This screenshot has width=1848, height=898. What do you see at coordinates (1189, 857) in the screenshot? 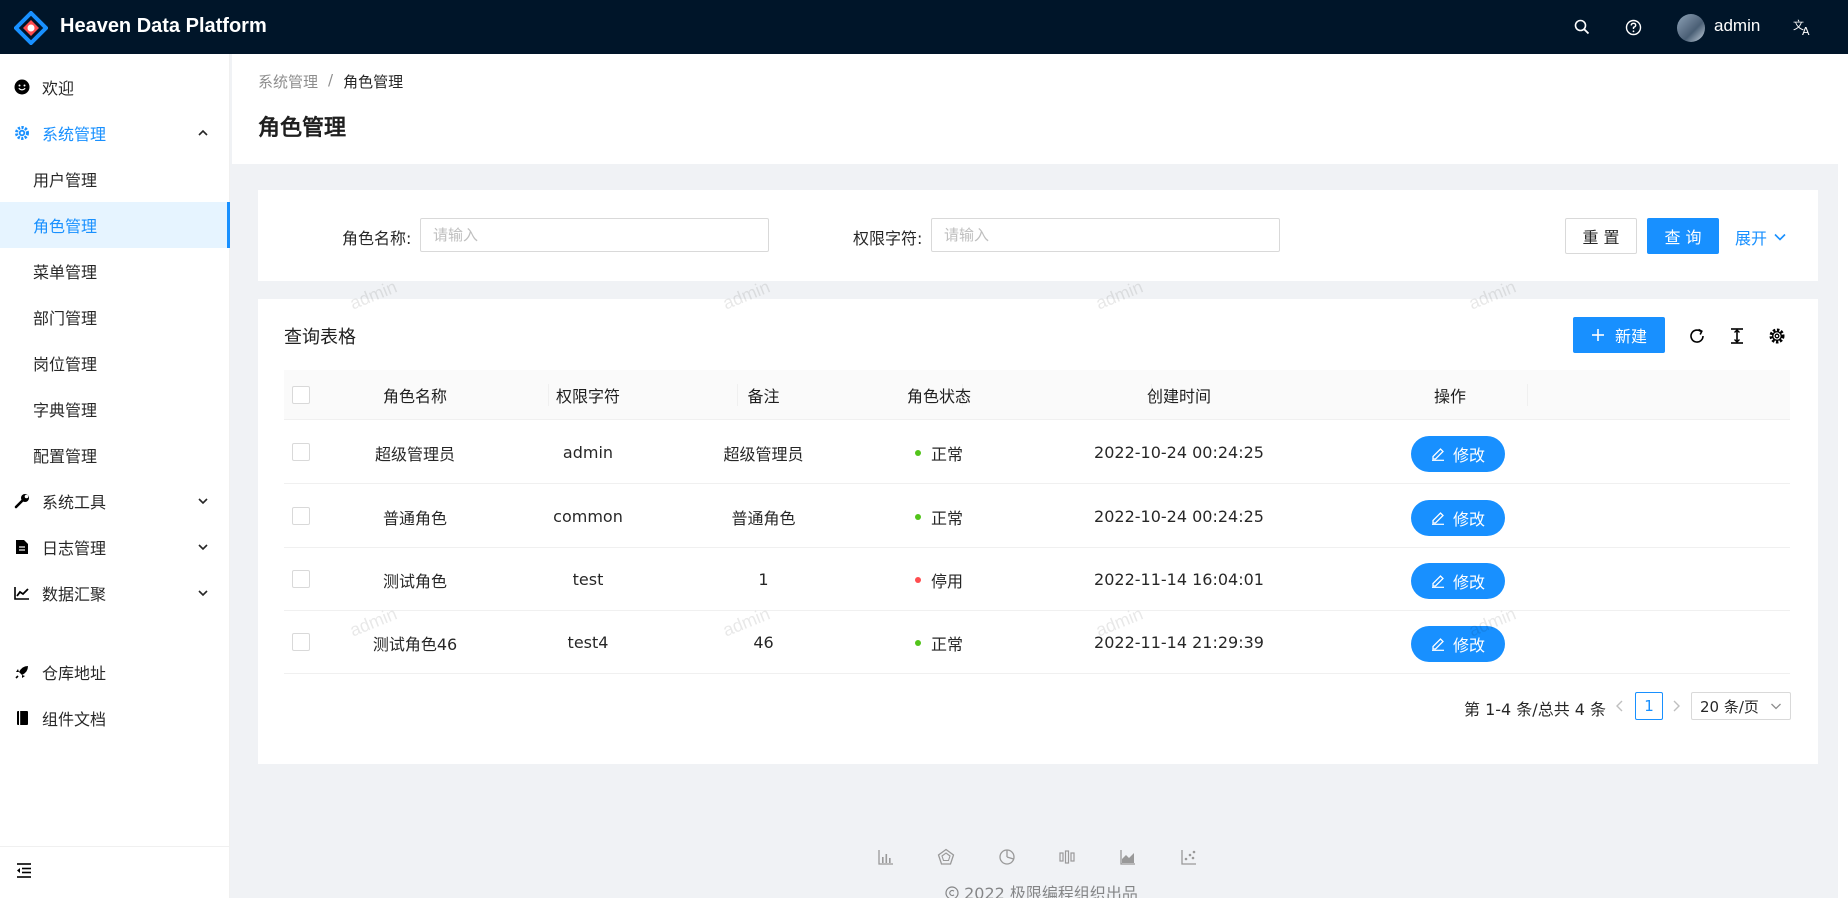
I see `dot-chart-icon` at bounding box center [1189, 857].